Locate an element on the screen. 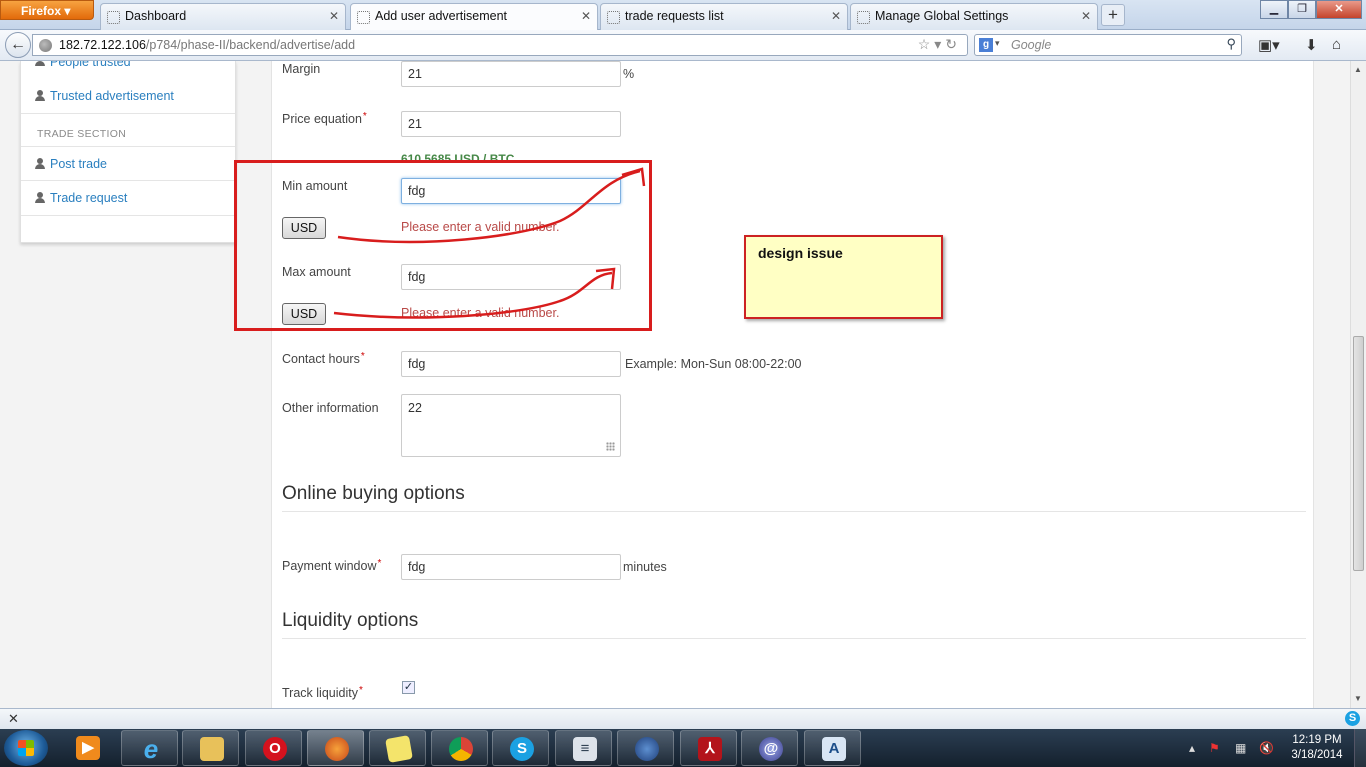 Image resolution: width=1366 pixels, height=767 pixels. volume-muted-icon: 🔇 is located at coordinates (1266, 748).